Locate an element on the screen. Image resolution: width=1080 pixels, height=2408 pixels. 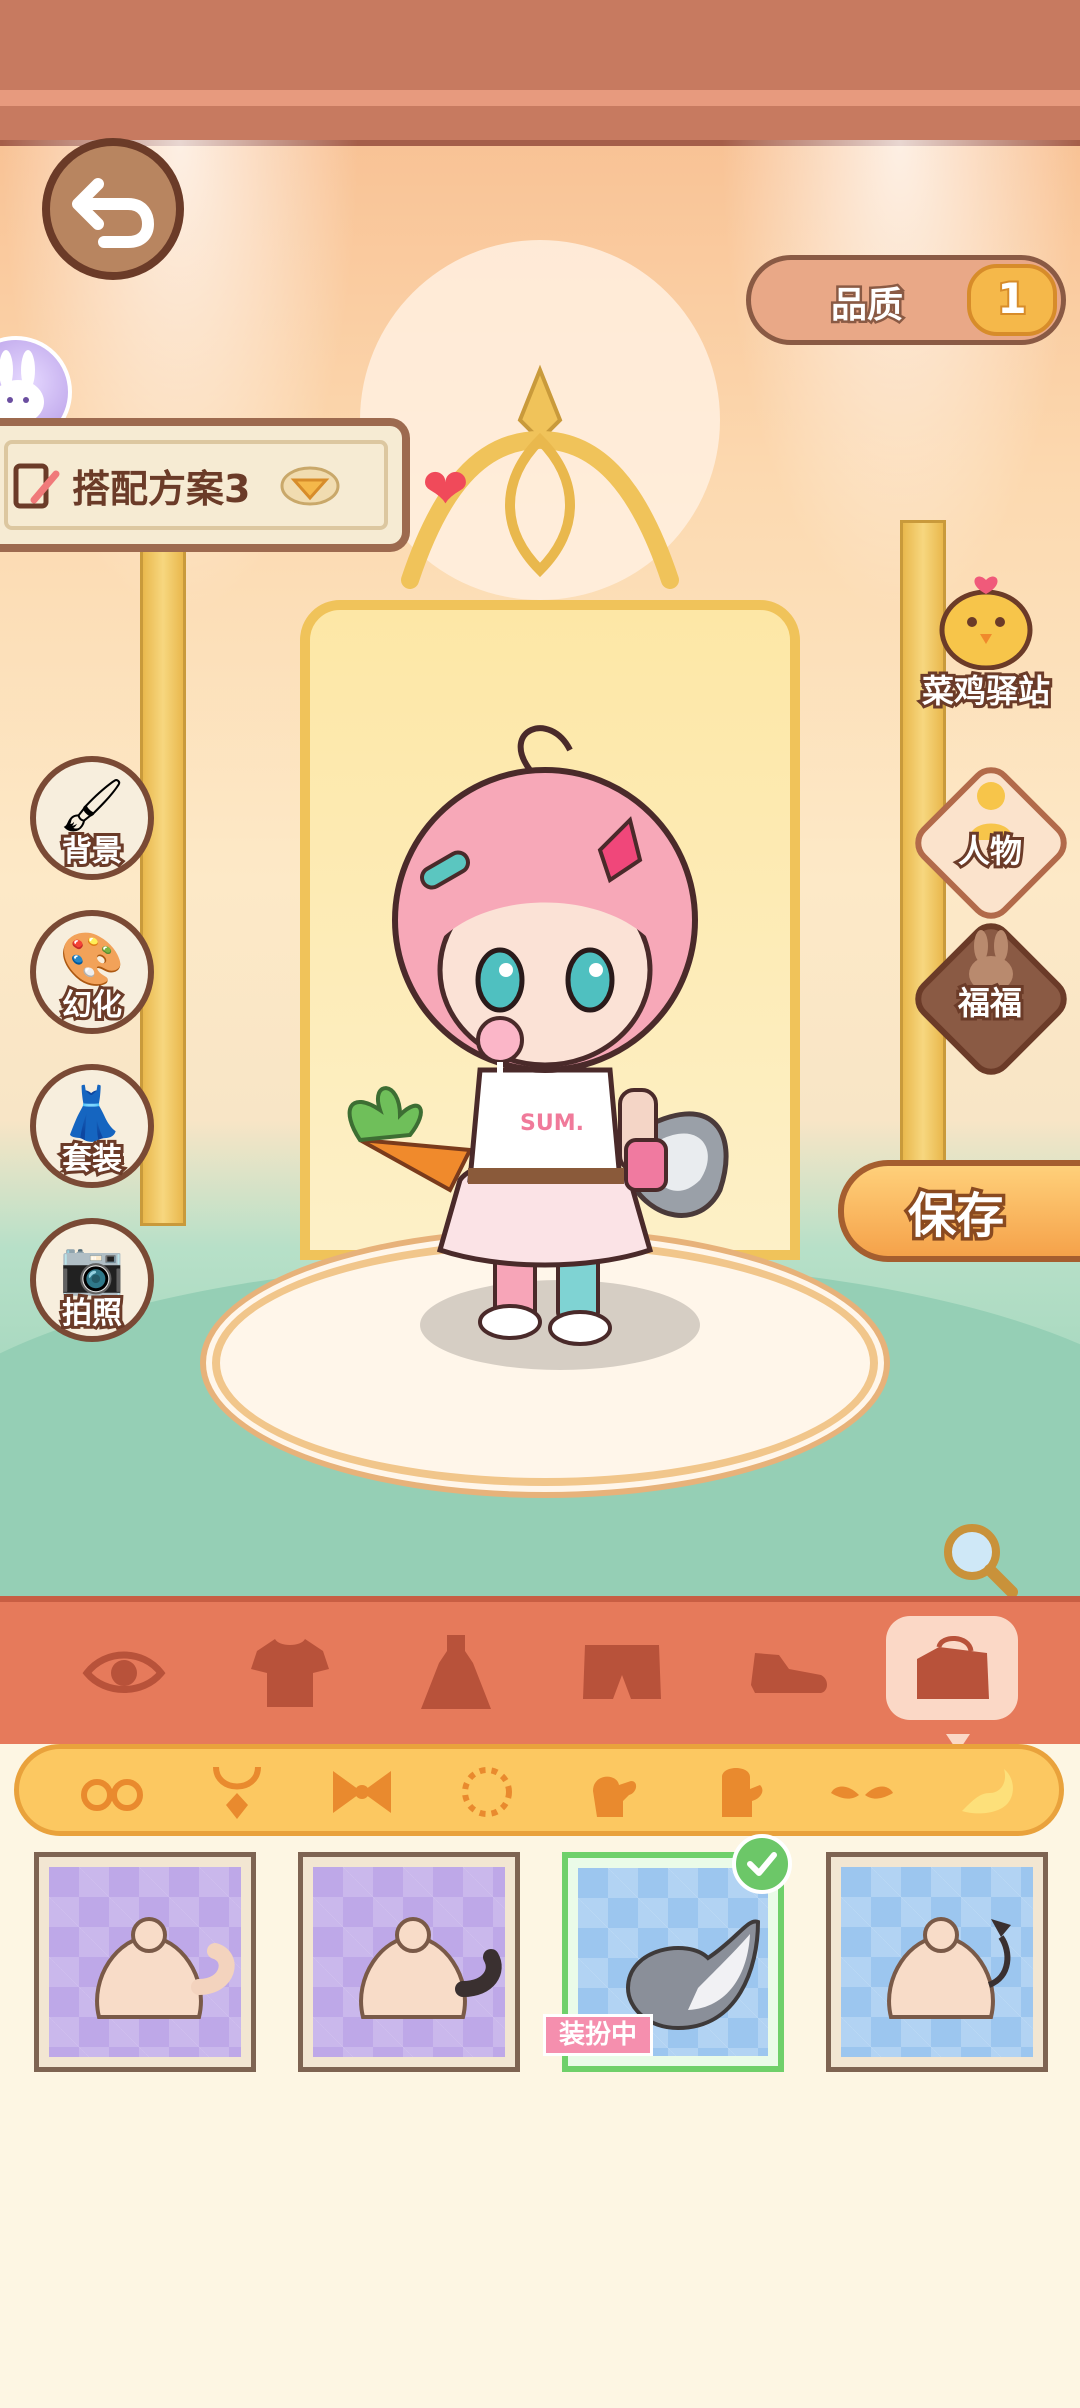
transform-button: 🎨 幻化 is located at coordinates (92, 972).